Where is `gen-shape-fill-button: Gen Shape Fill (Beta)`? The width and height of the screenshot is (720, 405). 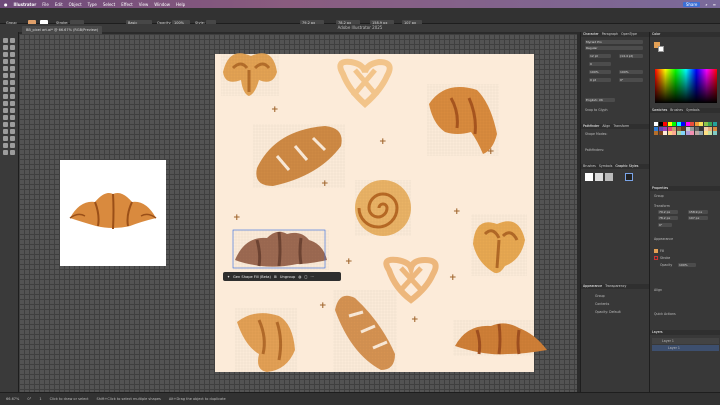
gen-shape-fill-button: Gen Shape Fill (Beta) is located at coordinates (252, 277).